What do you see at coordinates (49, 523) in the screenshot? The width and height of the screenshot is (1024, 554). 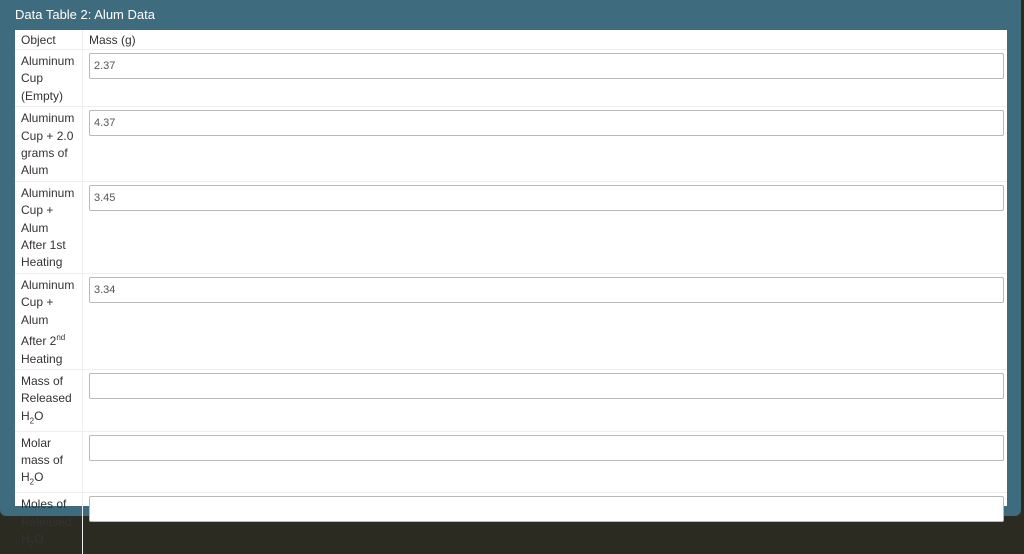 I see `row-label: Moles of Released H2O` at bounding box center [49, 523].